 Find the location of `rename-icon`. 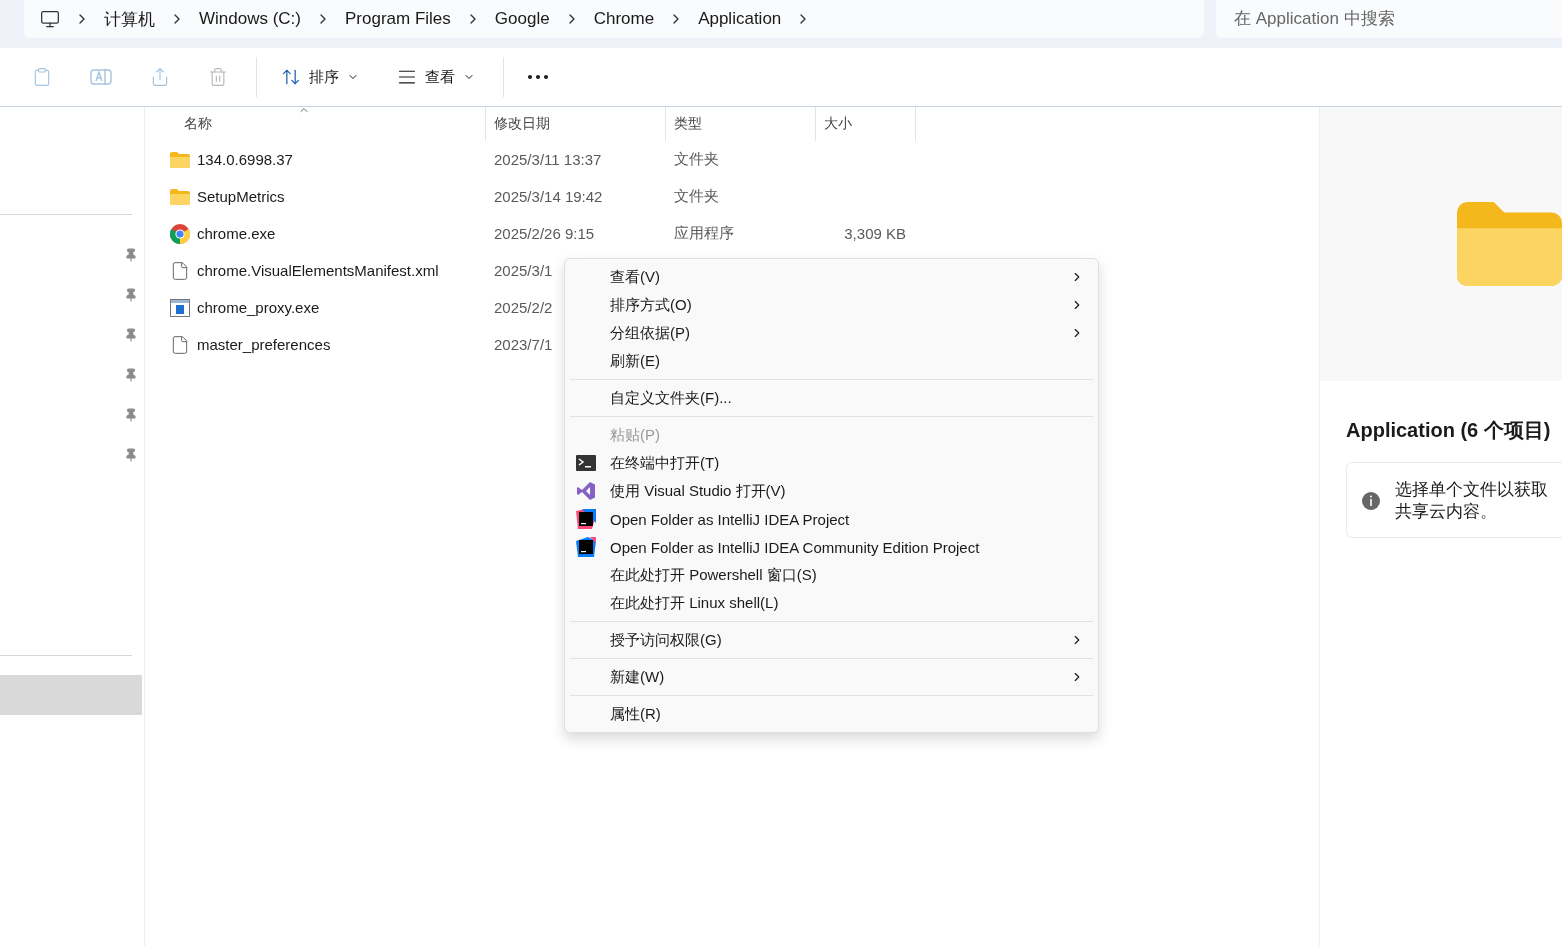

rename-icon is located at coordinates (101, 77).